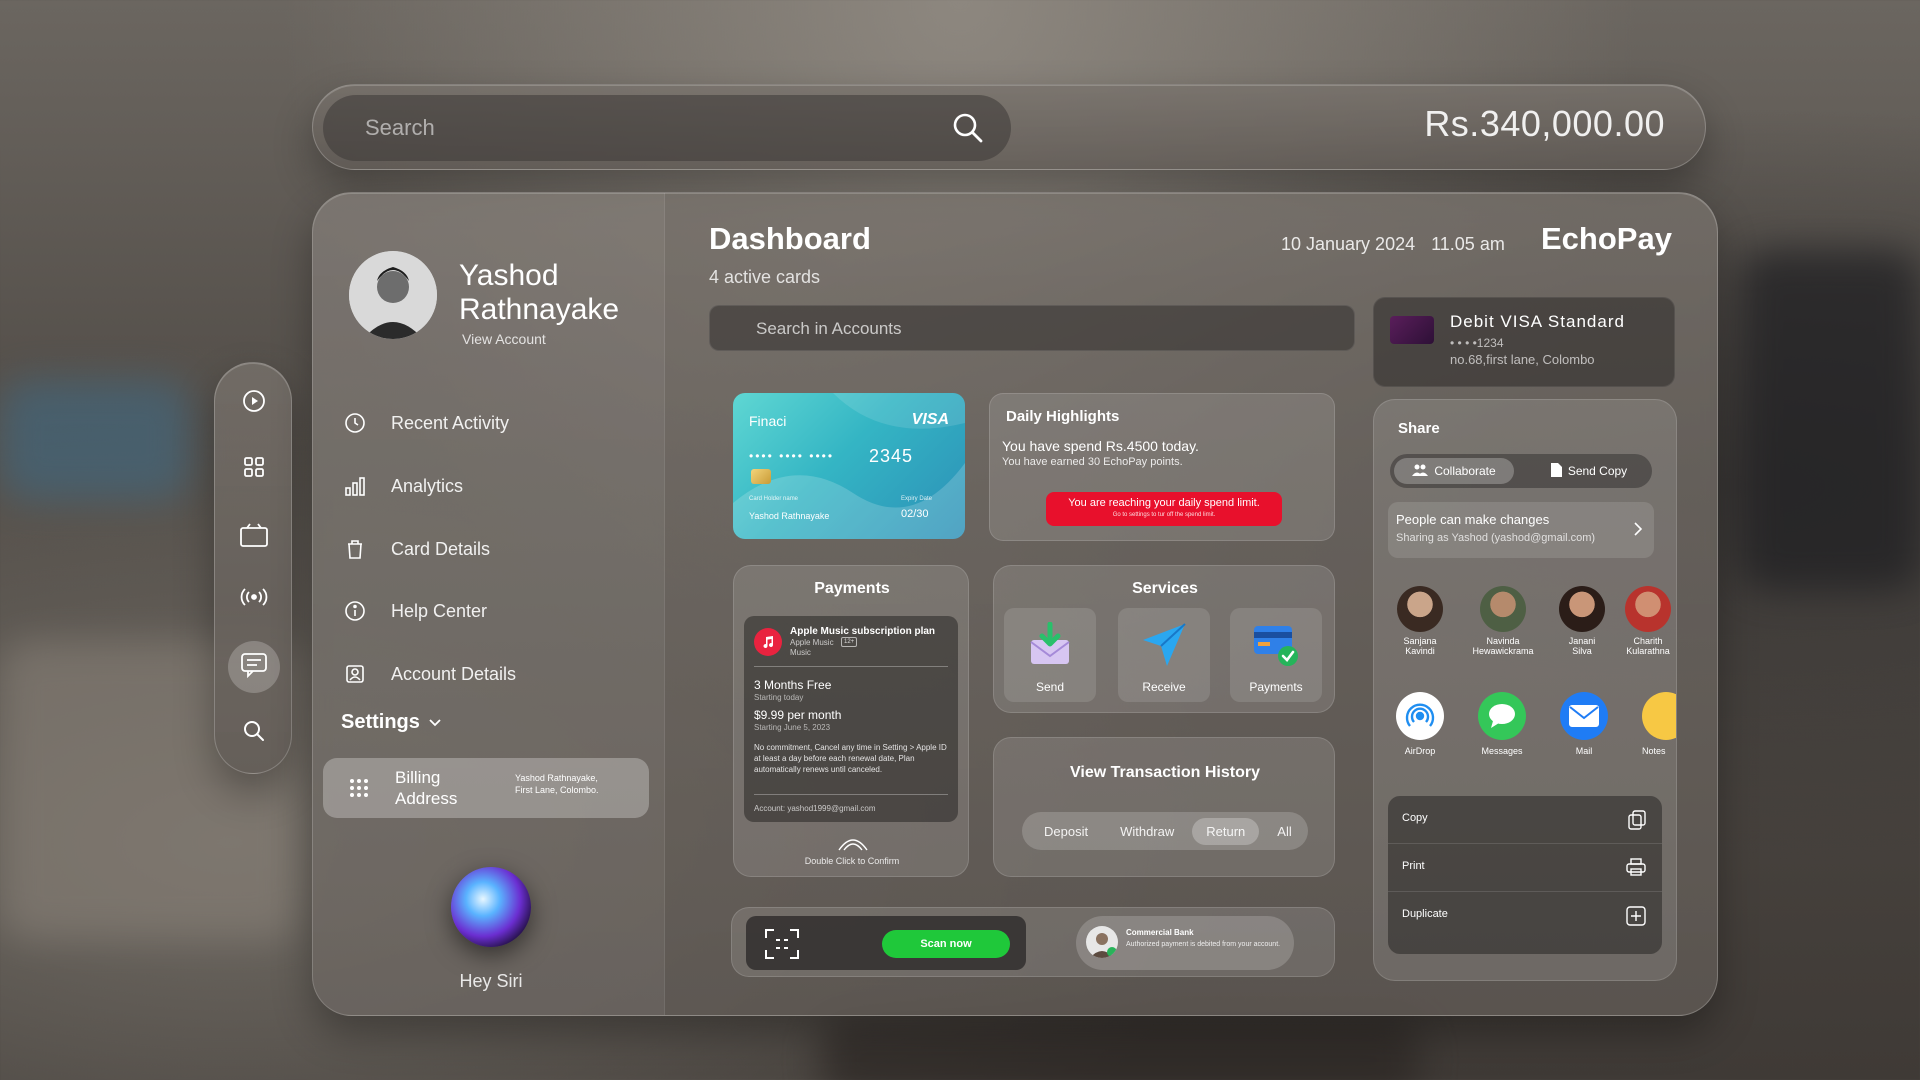 This screenshot has width=1920, height=1080. I want to click on global-search-input: Search, so click(667, 128).